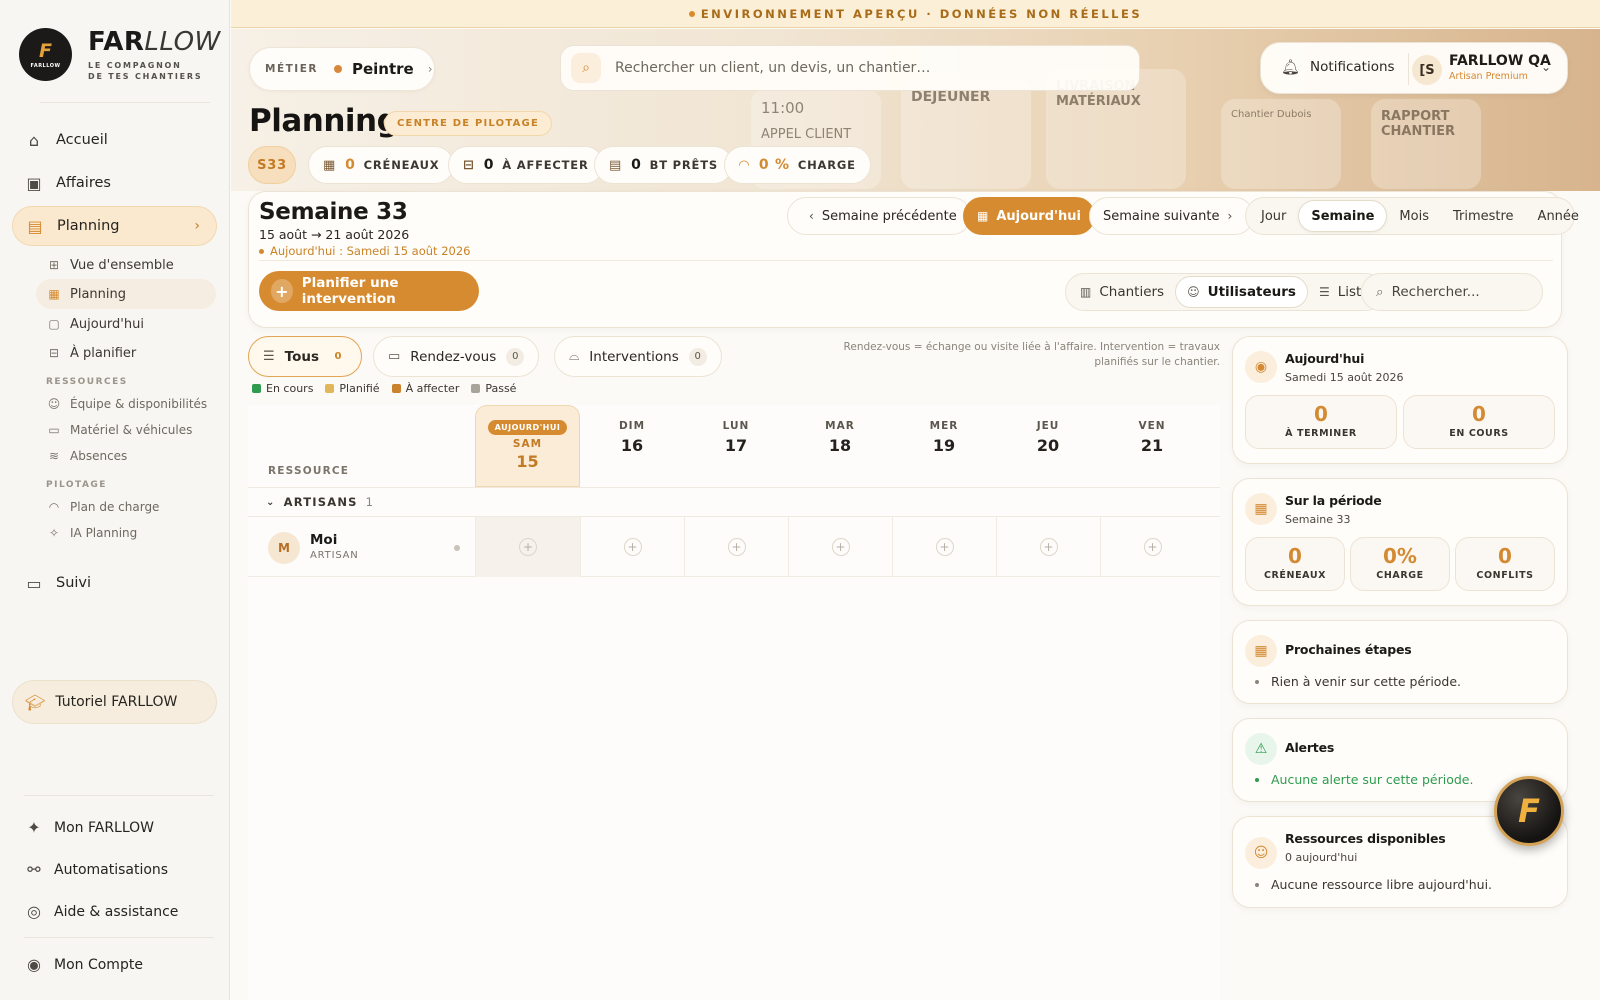 Image resolution: width=1600 pixels, height=1000 pixels. Describe the element at coordinates (305, 356) in the screenshot. I see `filter-tous: ☰ Tous 0` at that location.